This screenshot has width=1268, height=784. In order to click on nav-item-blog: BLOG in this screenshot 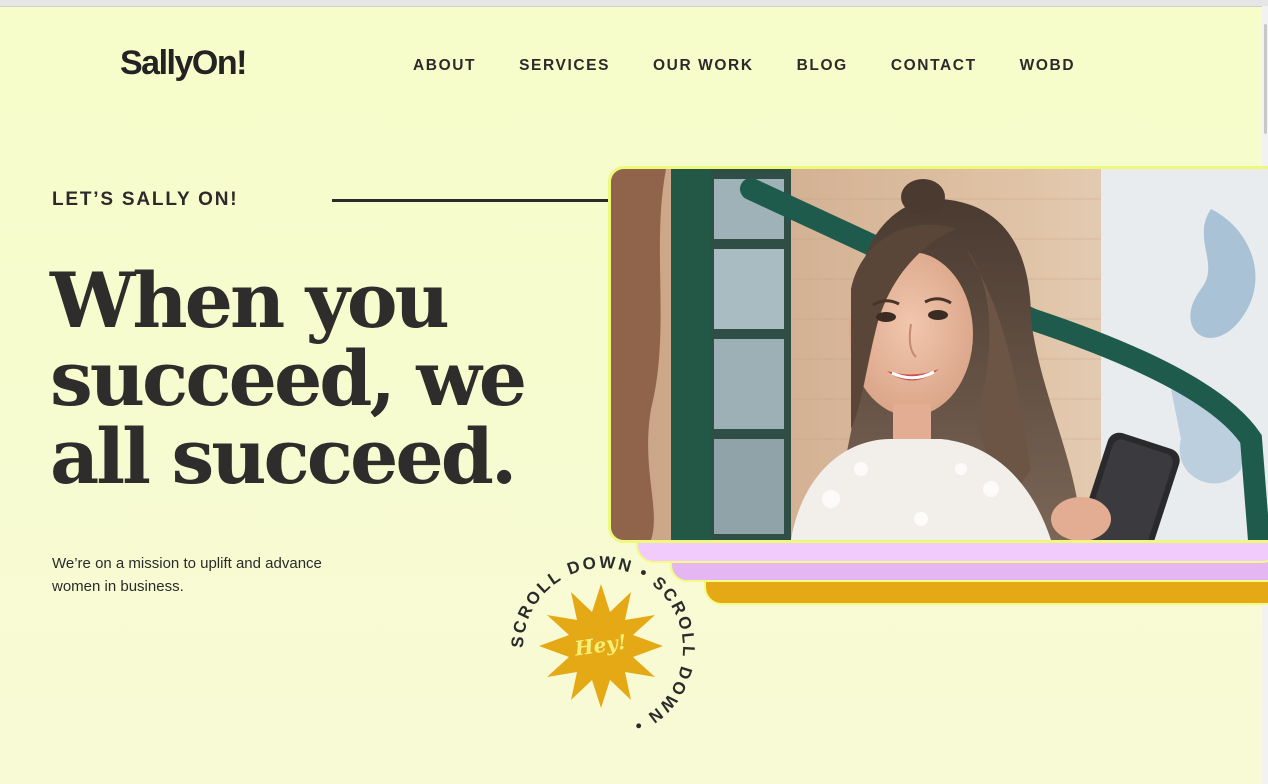, I will do `click(822, 66)`.